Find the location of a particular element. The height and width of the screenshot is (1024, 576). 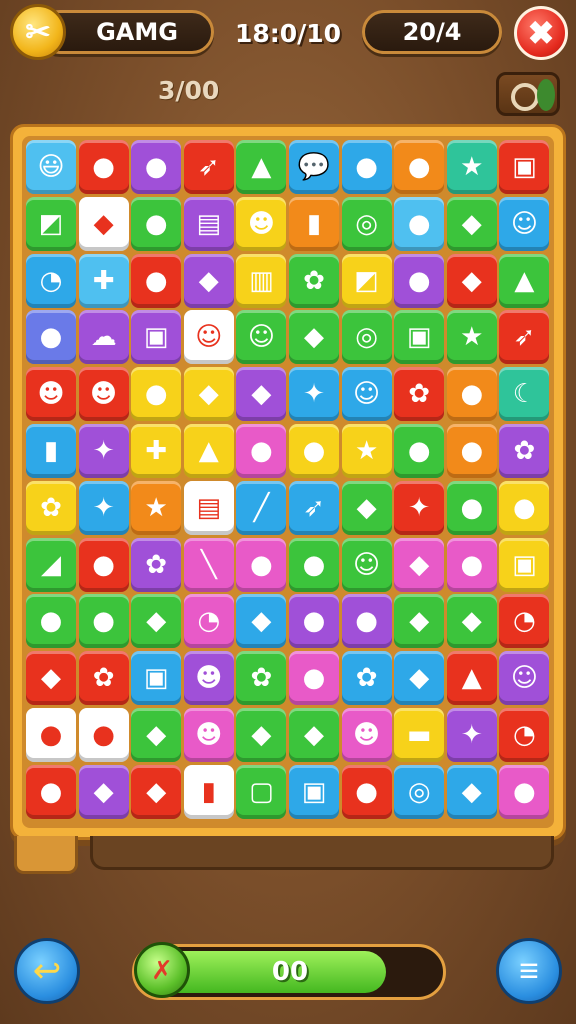

board-tile: 😃 is located at coordinates (51, 167).